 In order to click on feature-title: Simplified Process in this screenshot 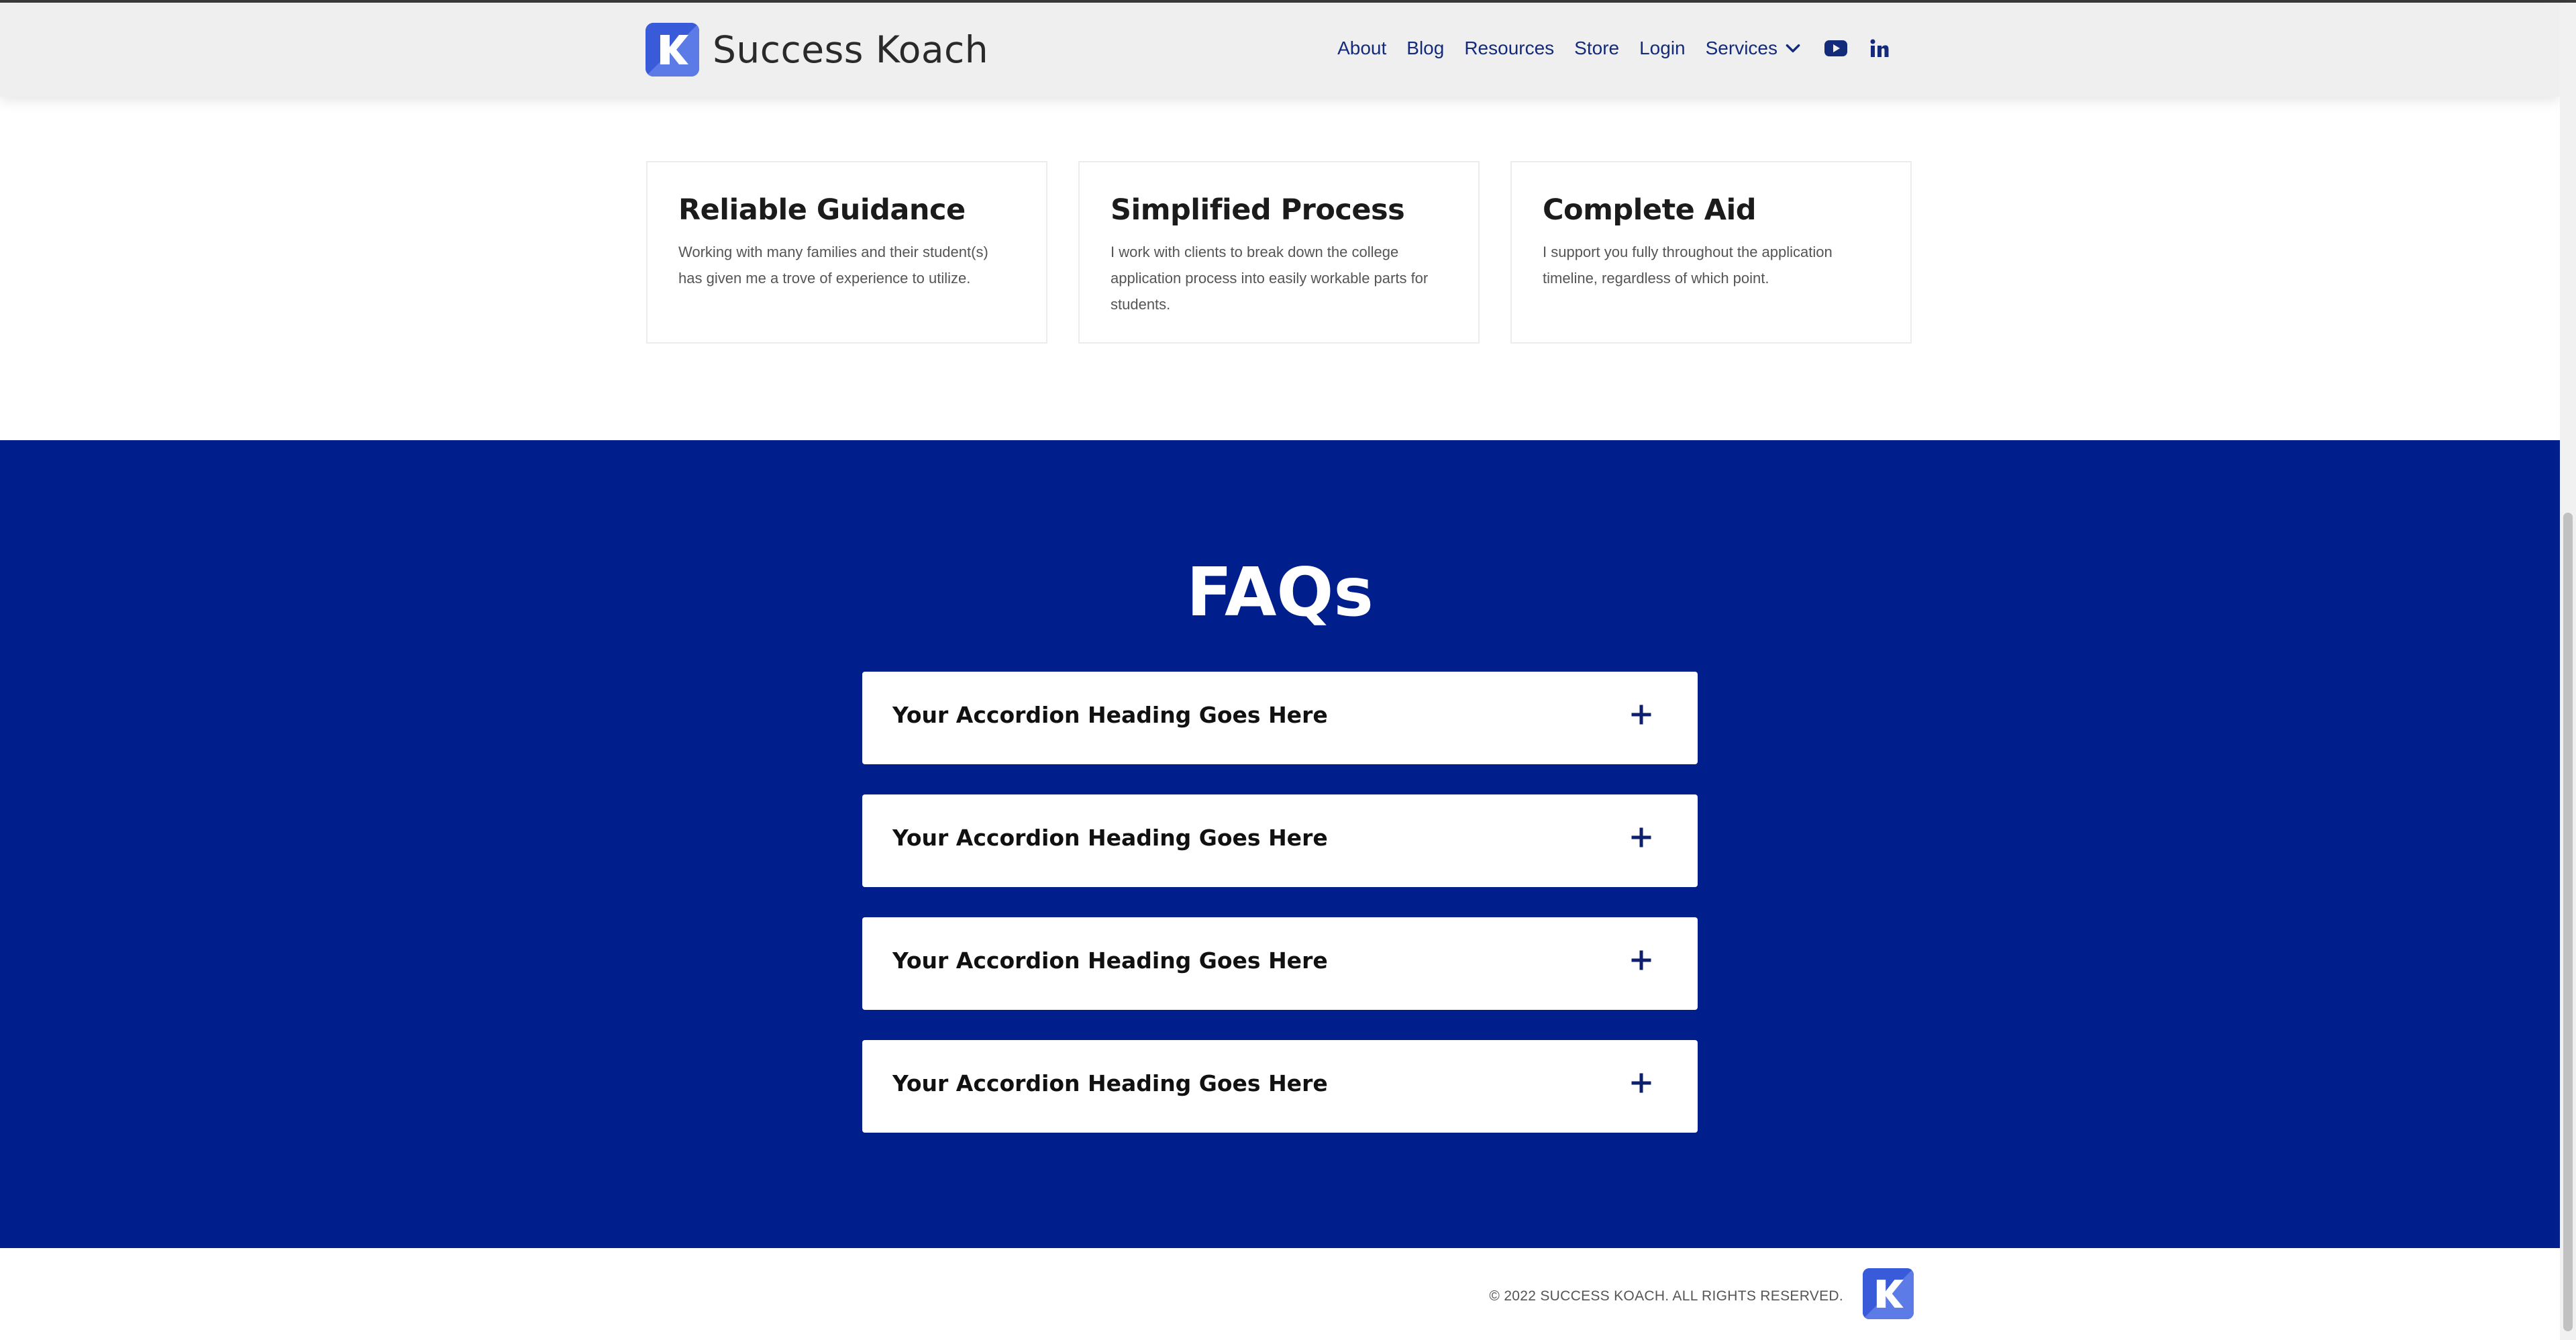, I will do `click(1258, 210)`.